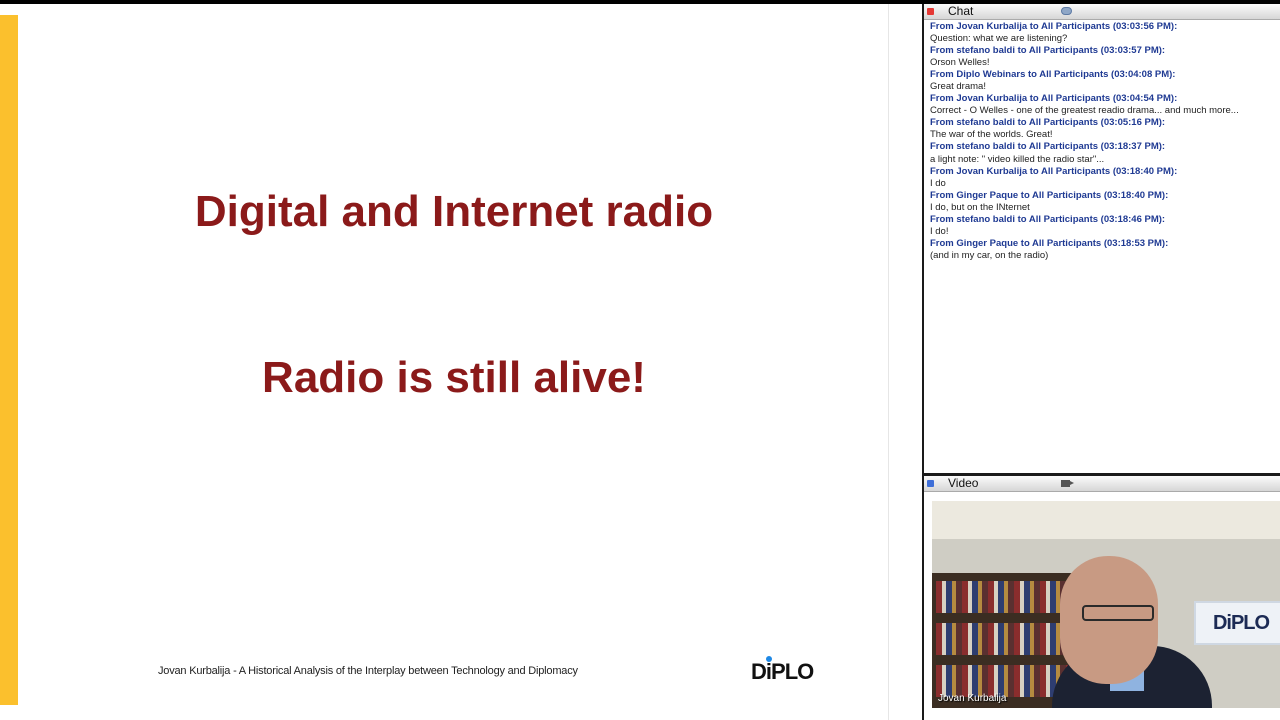 The image size is (1280, 720). Describe the element at coordinates (972, 698) in the screenshot. I see `speaker-name-label: Jovan Kurbalija` at that location.